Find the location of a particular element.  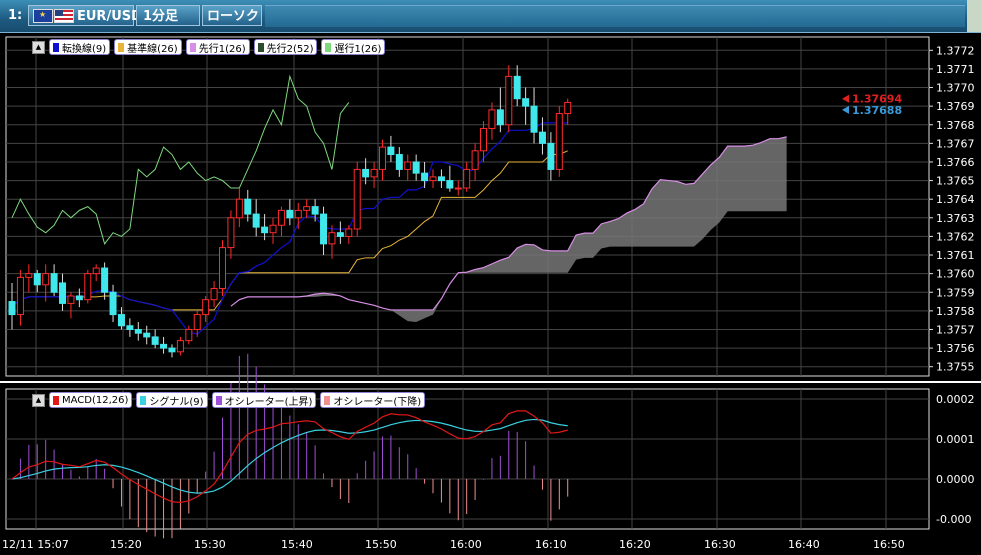

price-y-tick-label: 1.3761 is located at coordinates (955, 255).